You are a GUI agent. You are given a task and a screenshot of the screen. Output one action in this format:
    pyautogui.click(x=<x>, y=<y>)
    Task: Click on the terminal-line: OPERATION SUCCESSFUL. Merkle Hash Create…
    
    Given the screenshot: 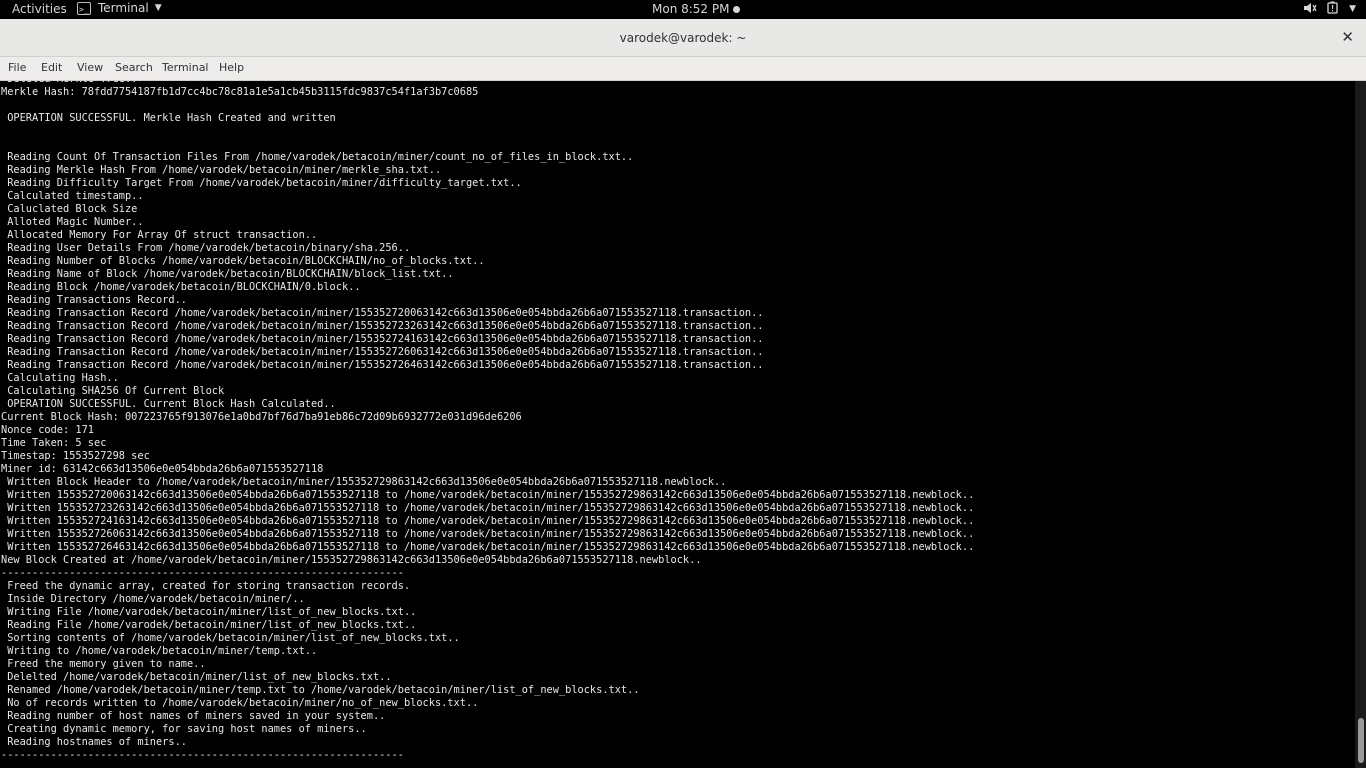 What is the action you would take?
    pyautogui.click(x=168, y=118)
    